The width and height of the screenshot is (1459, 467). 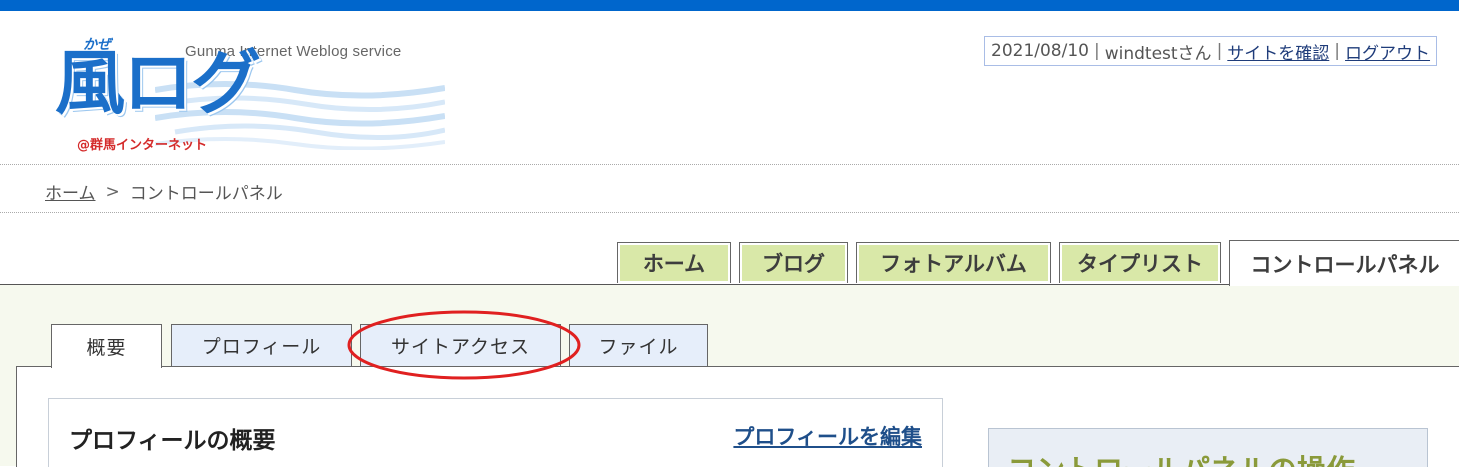 I want to click on tab-blog: ブログ, so click(x=793, y=262).